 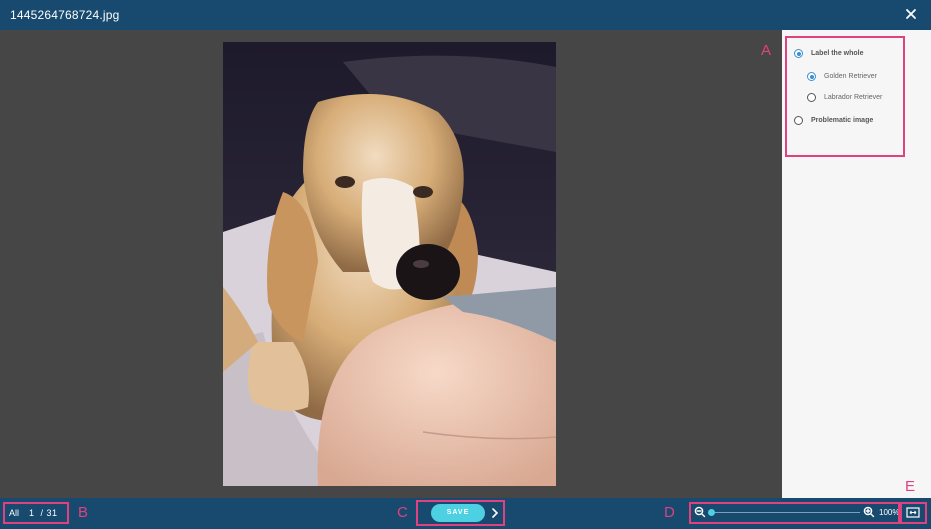 What do you see at coordinates (798, 120) in the screenshot?
I see `radio-problematic-image` at bounding box center [798, 120].